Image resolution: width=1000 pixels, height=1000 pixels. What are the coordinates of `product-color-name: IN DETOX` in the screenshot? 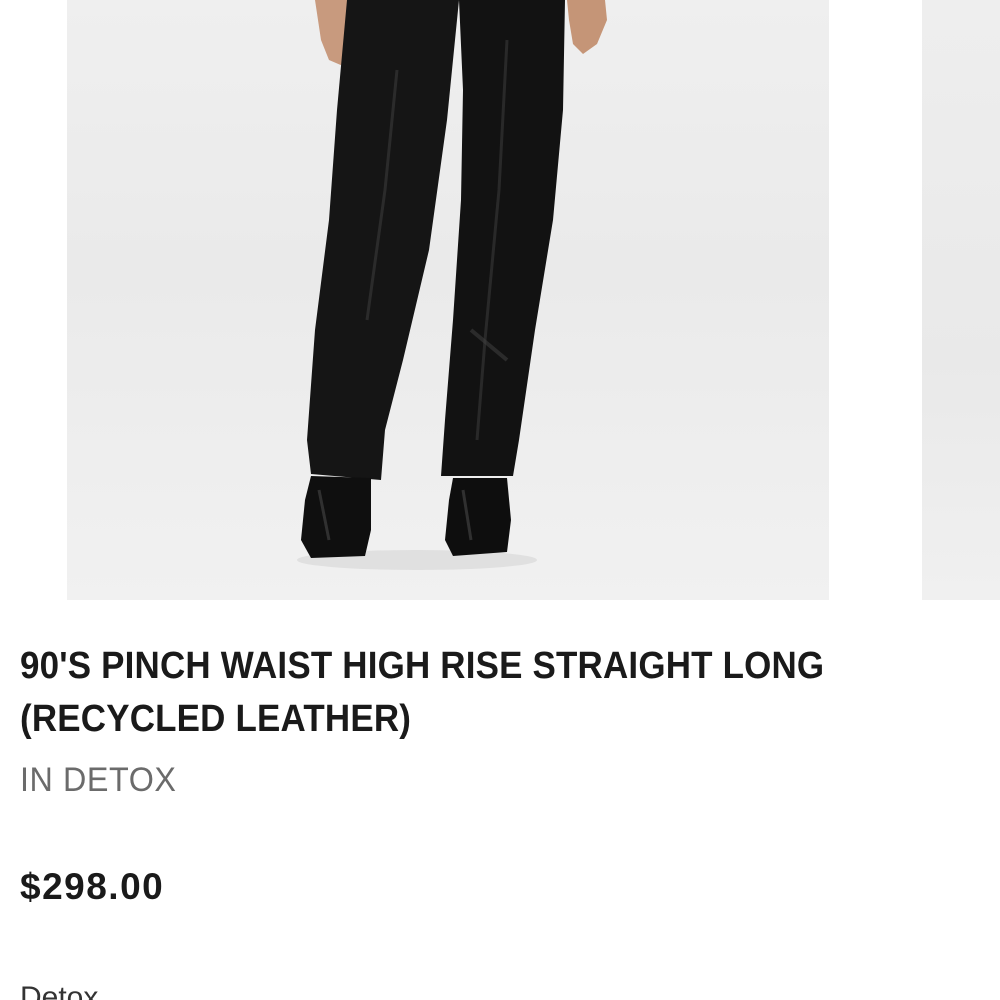 It's located at (98, 780).